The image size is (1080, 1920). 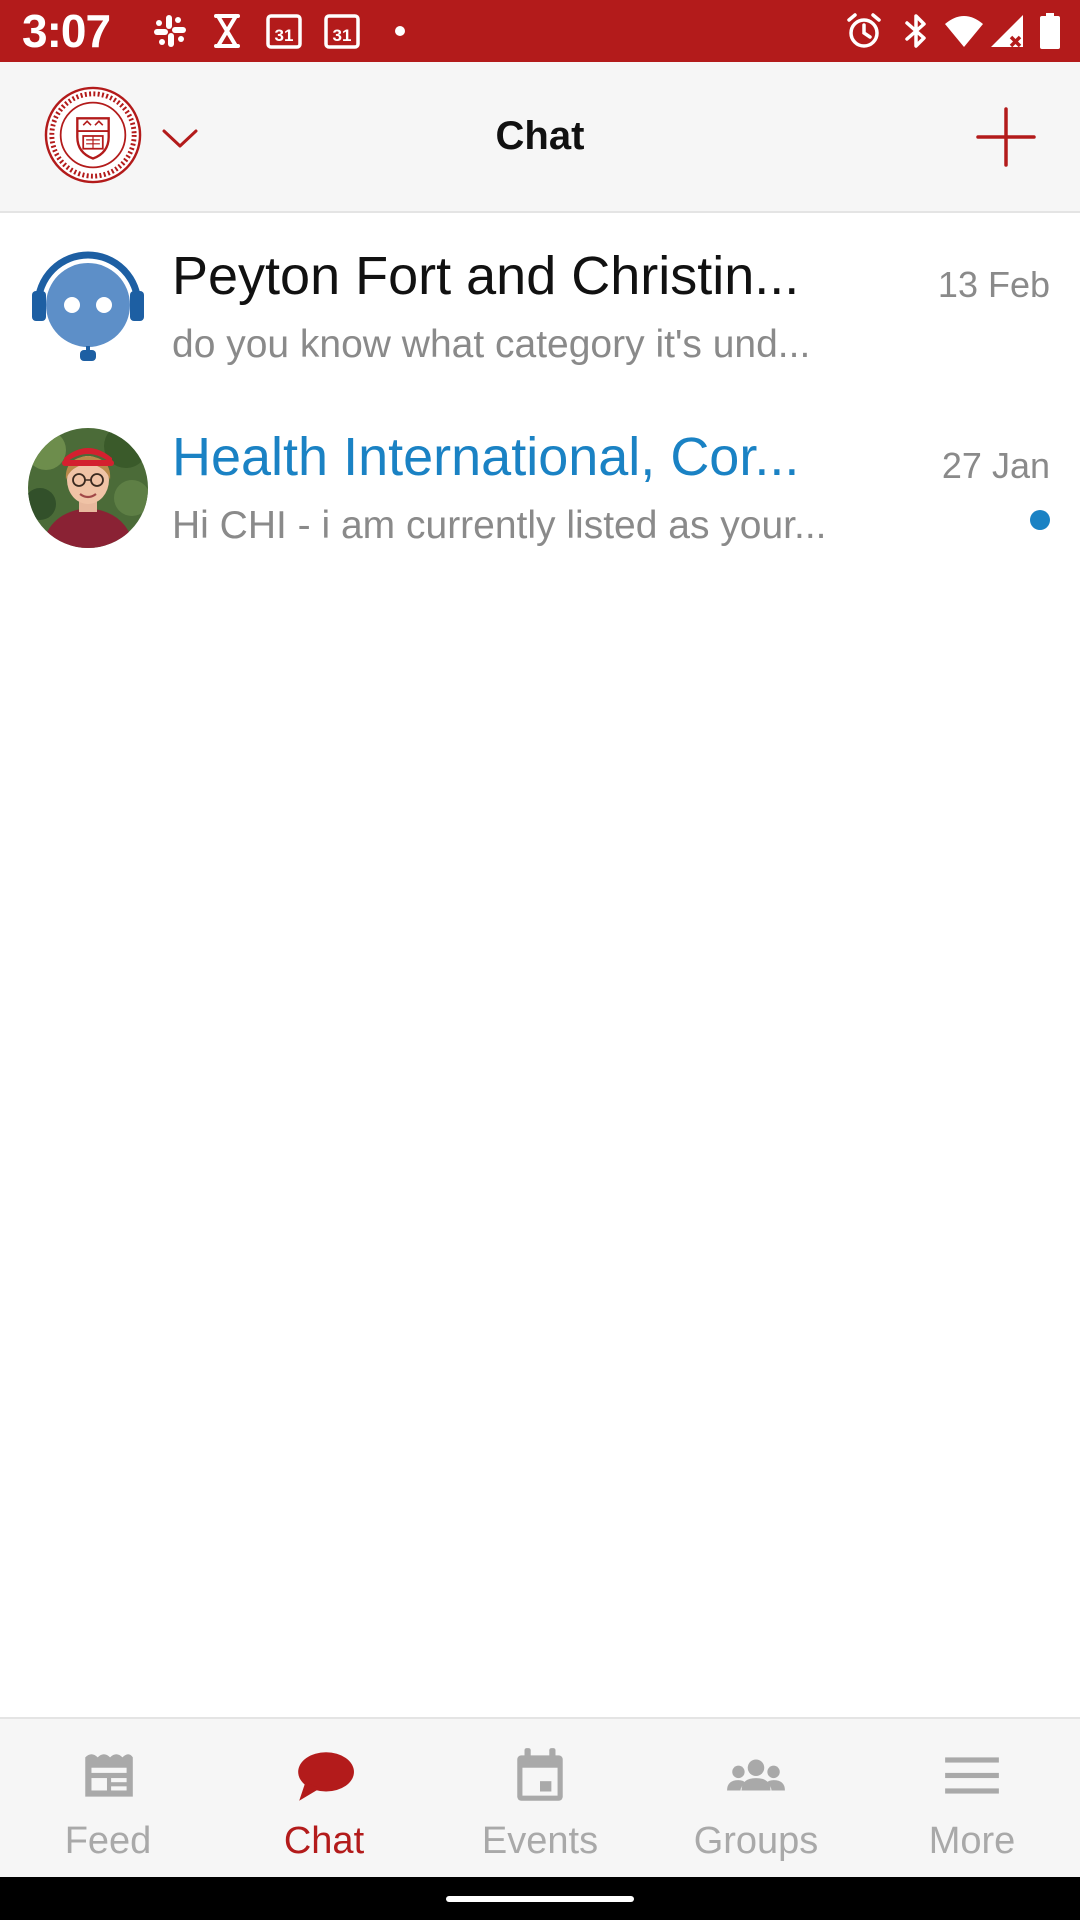 I want to click on nav-label-groups: Groups, so click(x=756, y=1841).